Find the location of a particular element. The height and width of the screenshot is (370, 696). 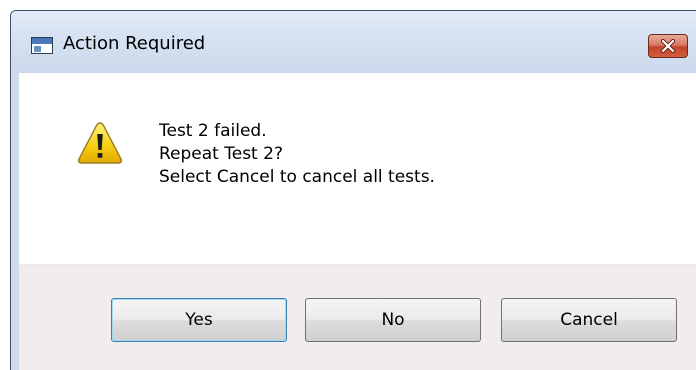

message-line-repeat: Repeat Test 2? is located at coordinates (221, 154).